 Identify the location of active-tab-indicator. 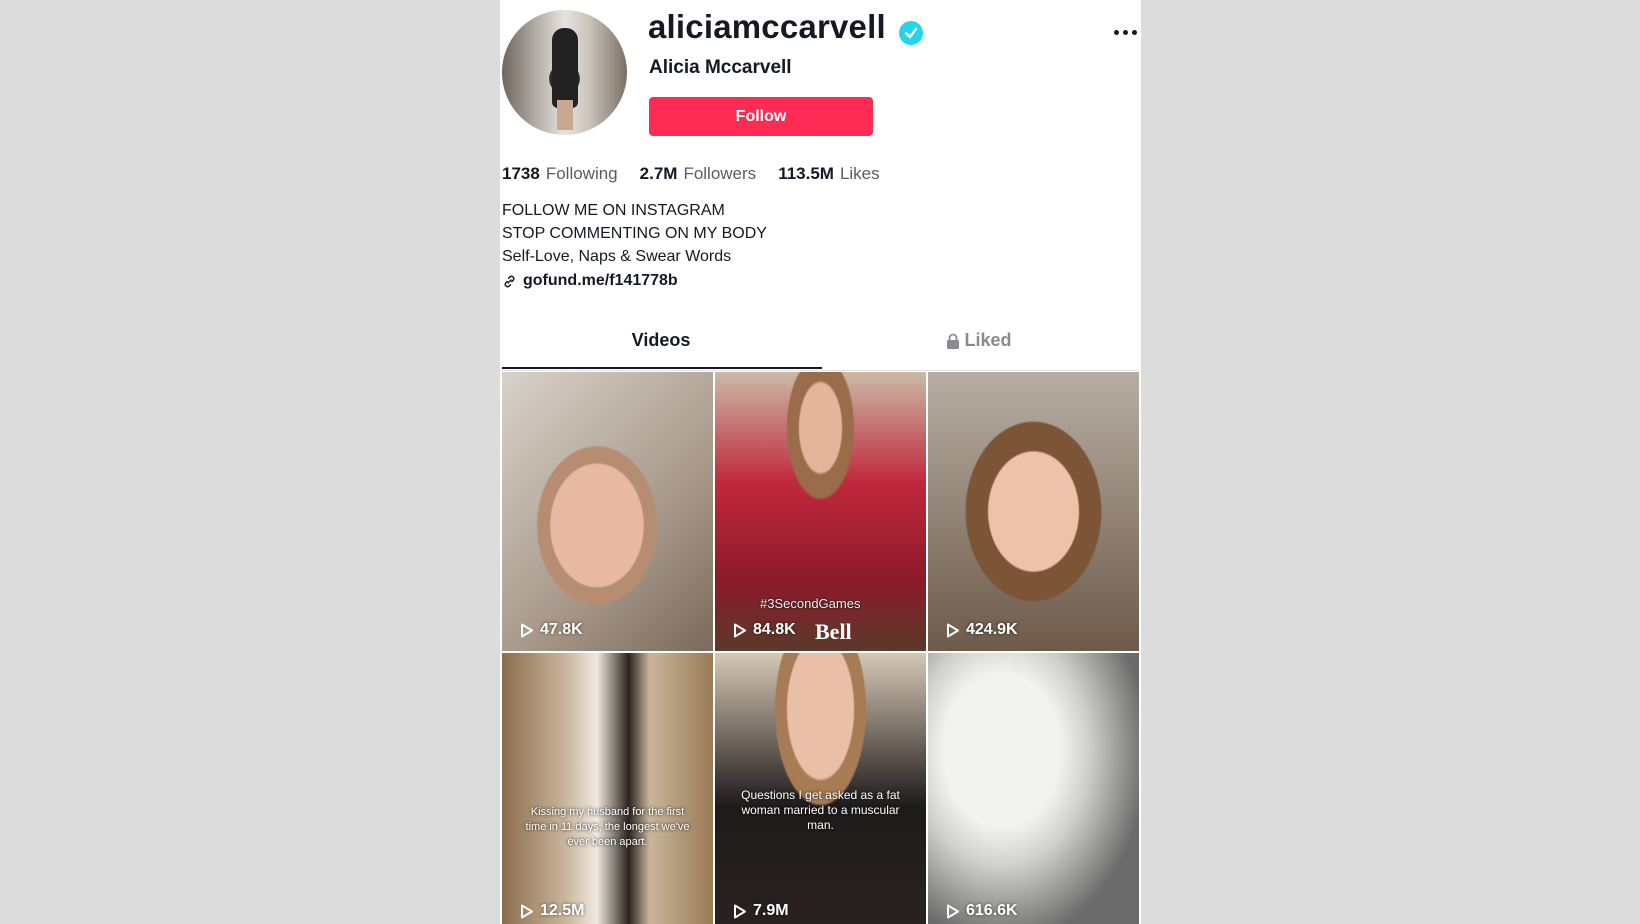
(662, 368).